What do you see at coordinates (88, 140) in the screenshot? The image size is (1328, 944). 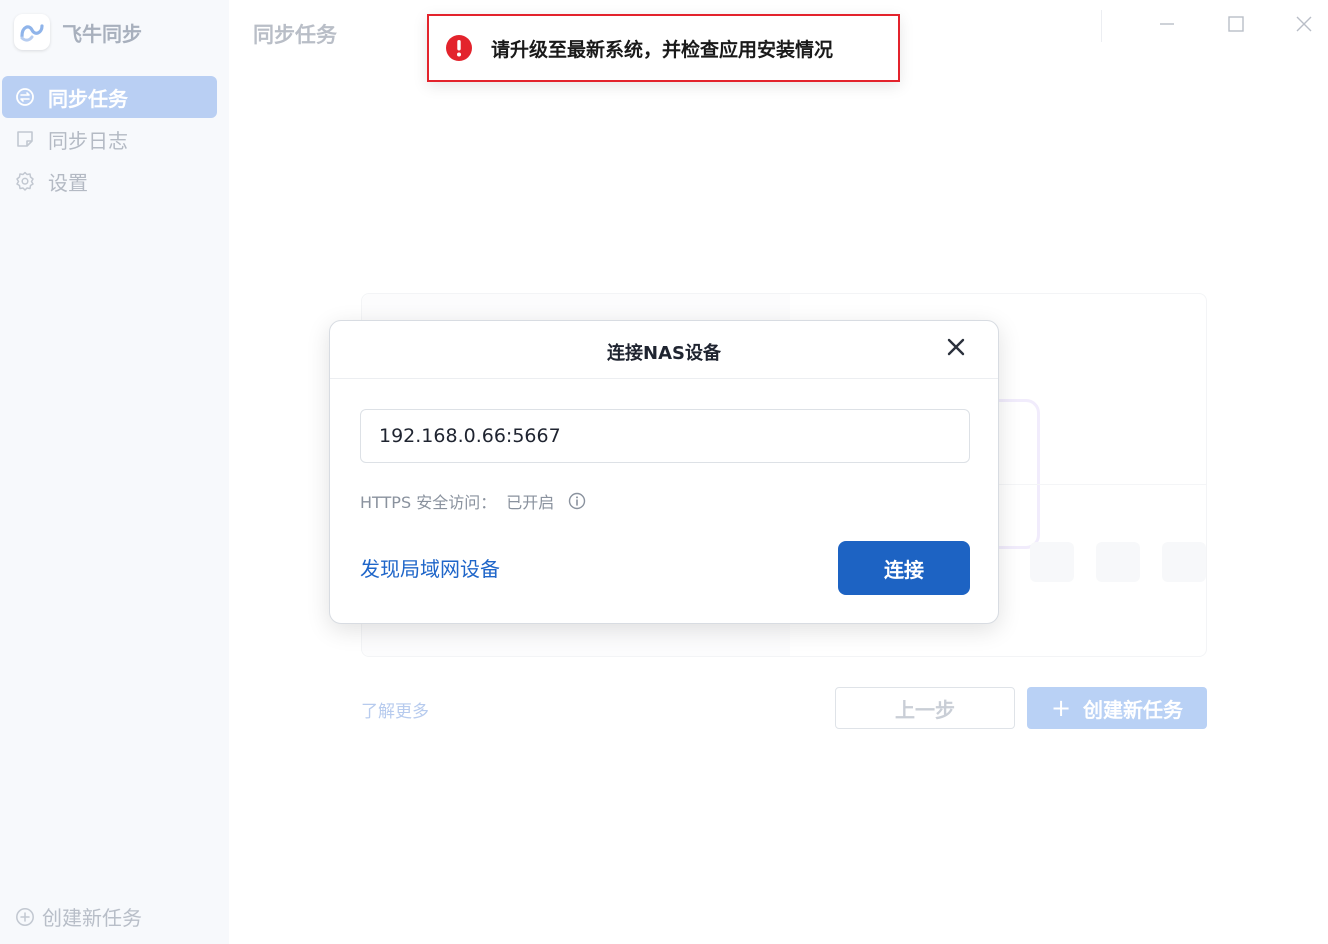 I see `sidebar-item-label: 同步日志` at bounding box center [88, 140].